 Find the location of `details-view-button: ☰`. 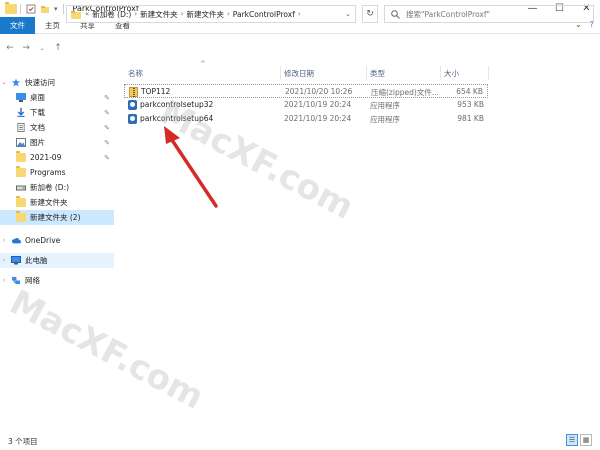

details-view-button: ☰ is located at coordinates (572, 440).